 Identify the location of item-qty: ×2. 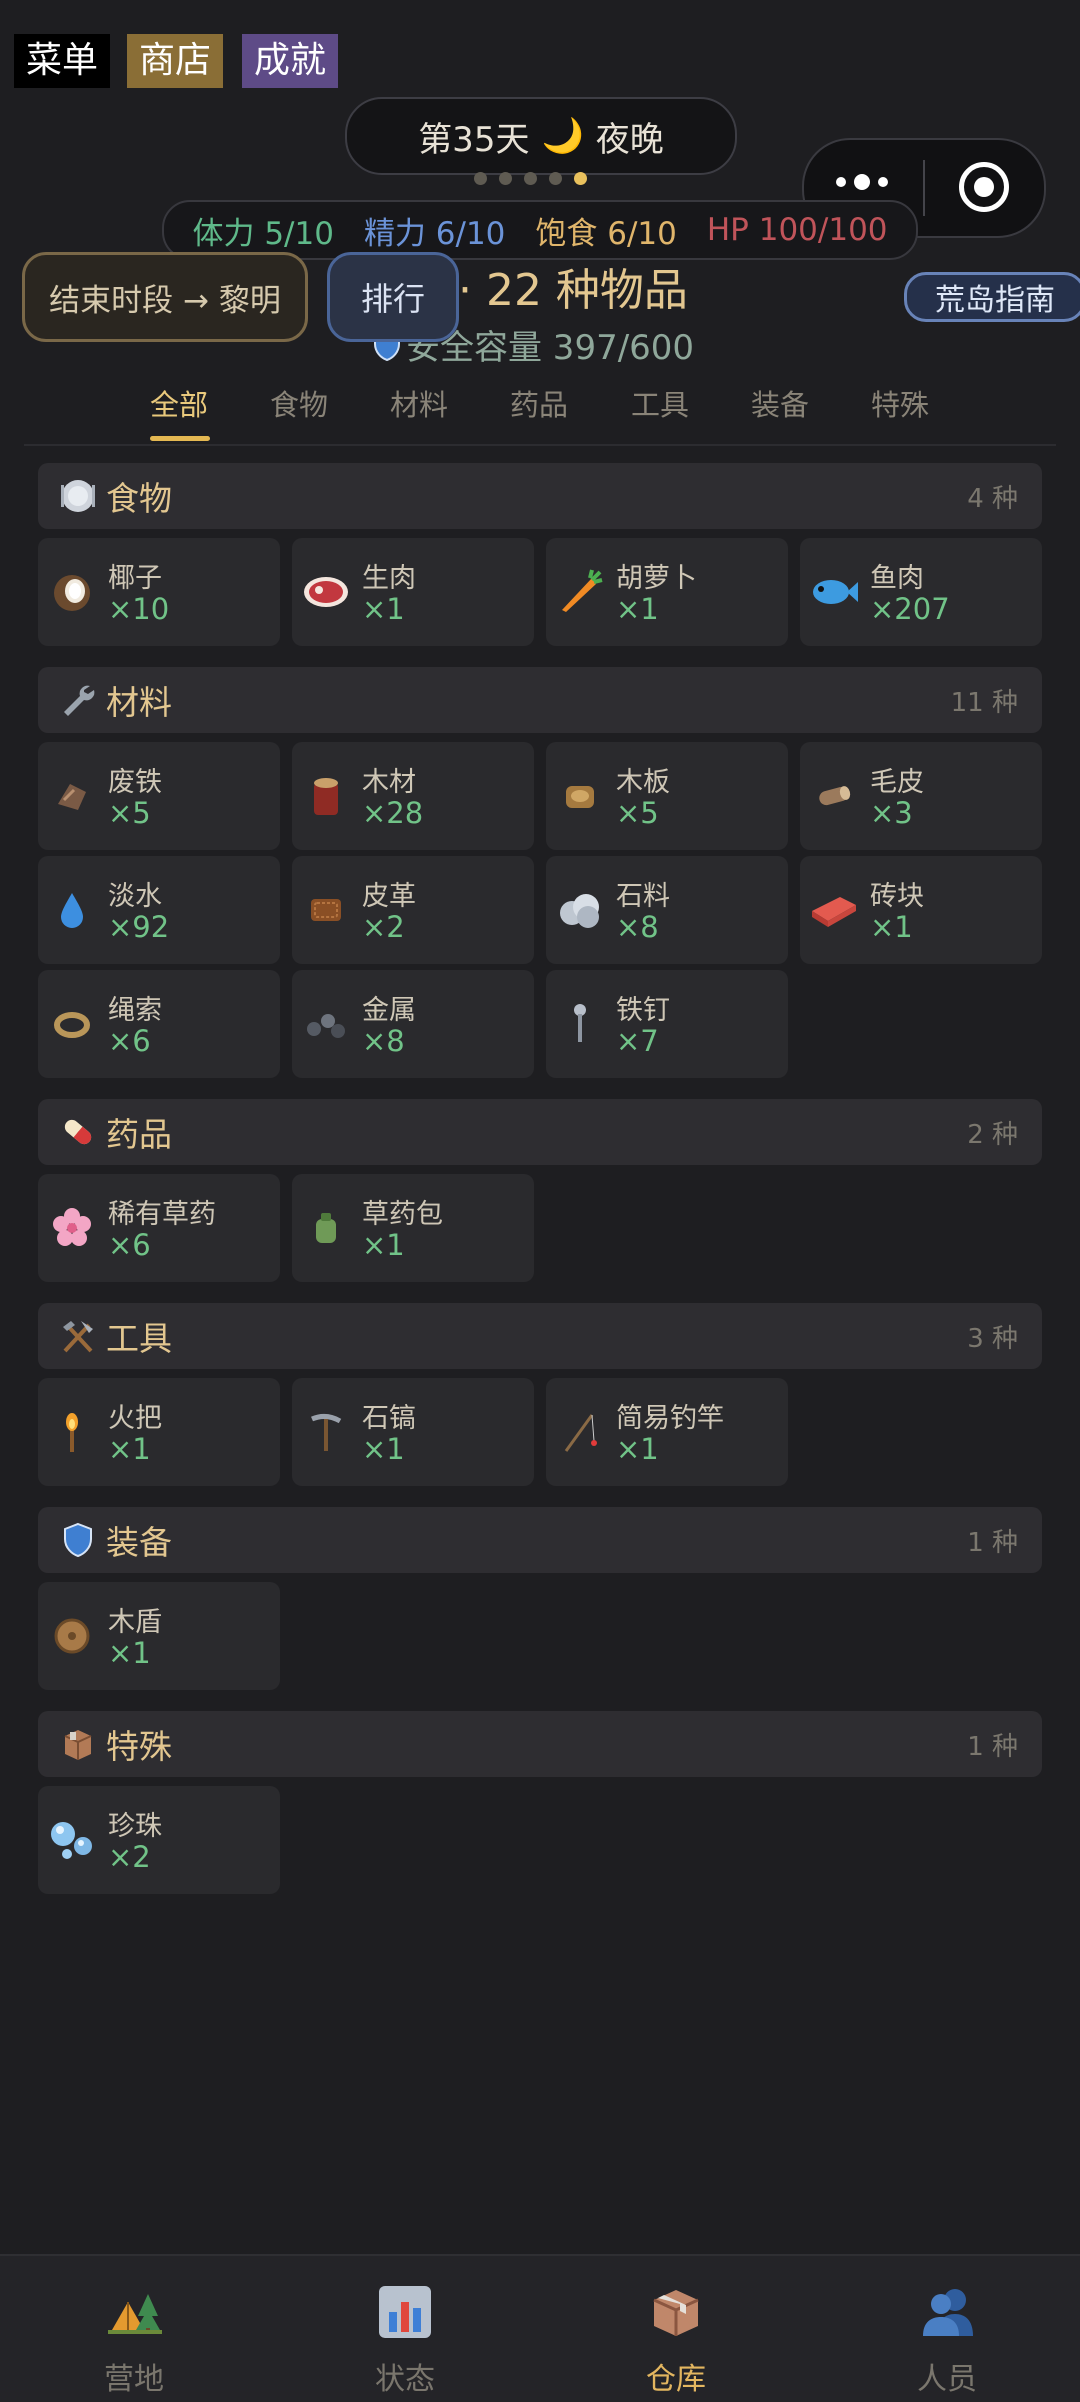
(383, 927).